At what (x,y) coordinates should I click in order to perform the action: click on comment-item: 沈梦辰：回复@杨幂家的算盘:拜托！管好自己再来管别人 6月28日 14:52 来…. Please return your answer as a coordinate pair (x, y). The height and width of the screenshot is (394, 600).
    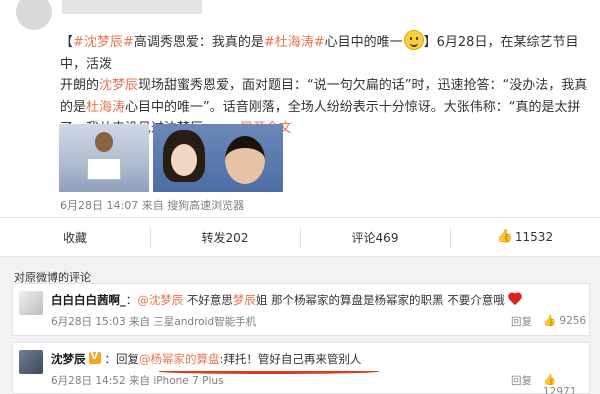
    Looking at the image, I should click on (301, 368).